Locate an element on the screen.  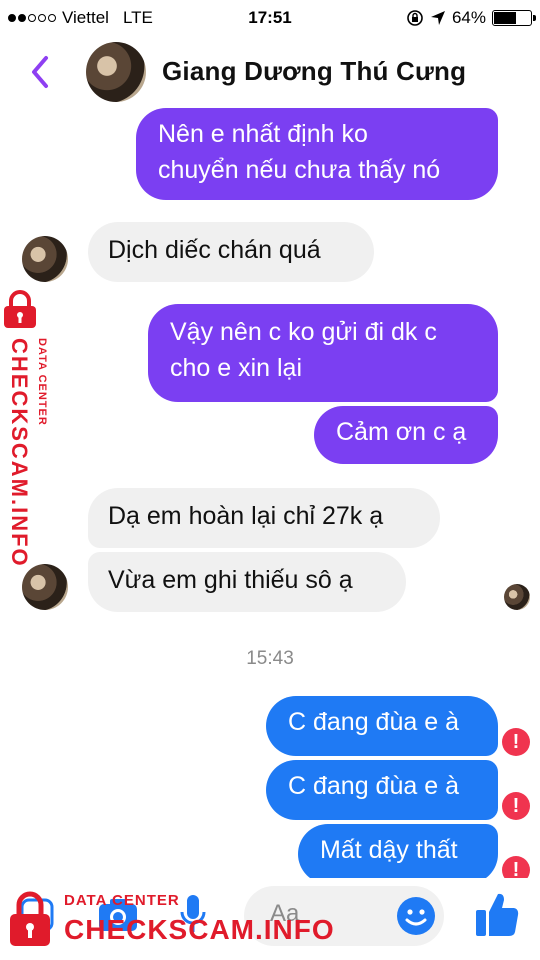
watermark-brand-vertical: CHECKSCAM.INFO is located at coordinates (19, 453).